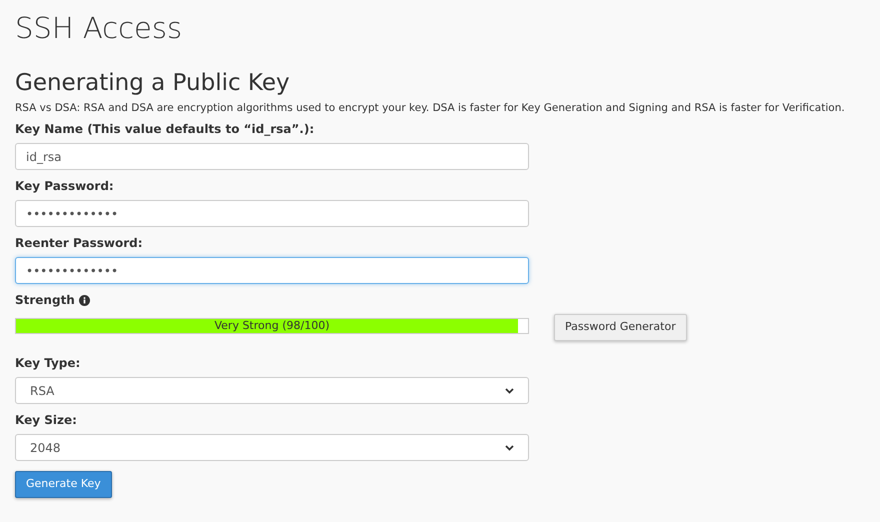 The width and height of the screenshot is (880, 522). What do you see at coordinates (46, 420) in the screenshot?
I see `field-label: Key Size:` at bounding box center [46, 420].